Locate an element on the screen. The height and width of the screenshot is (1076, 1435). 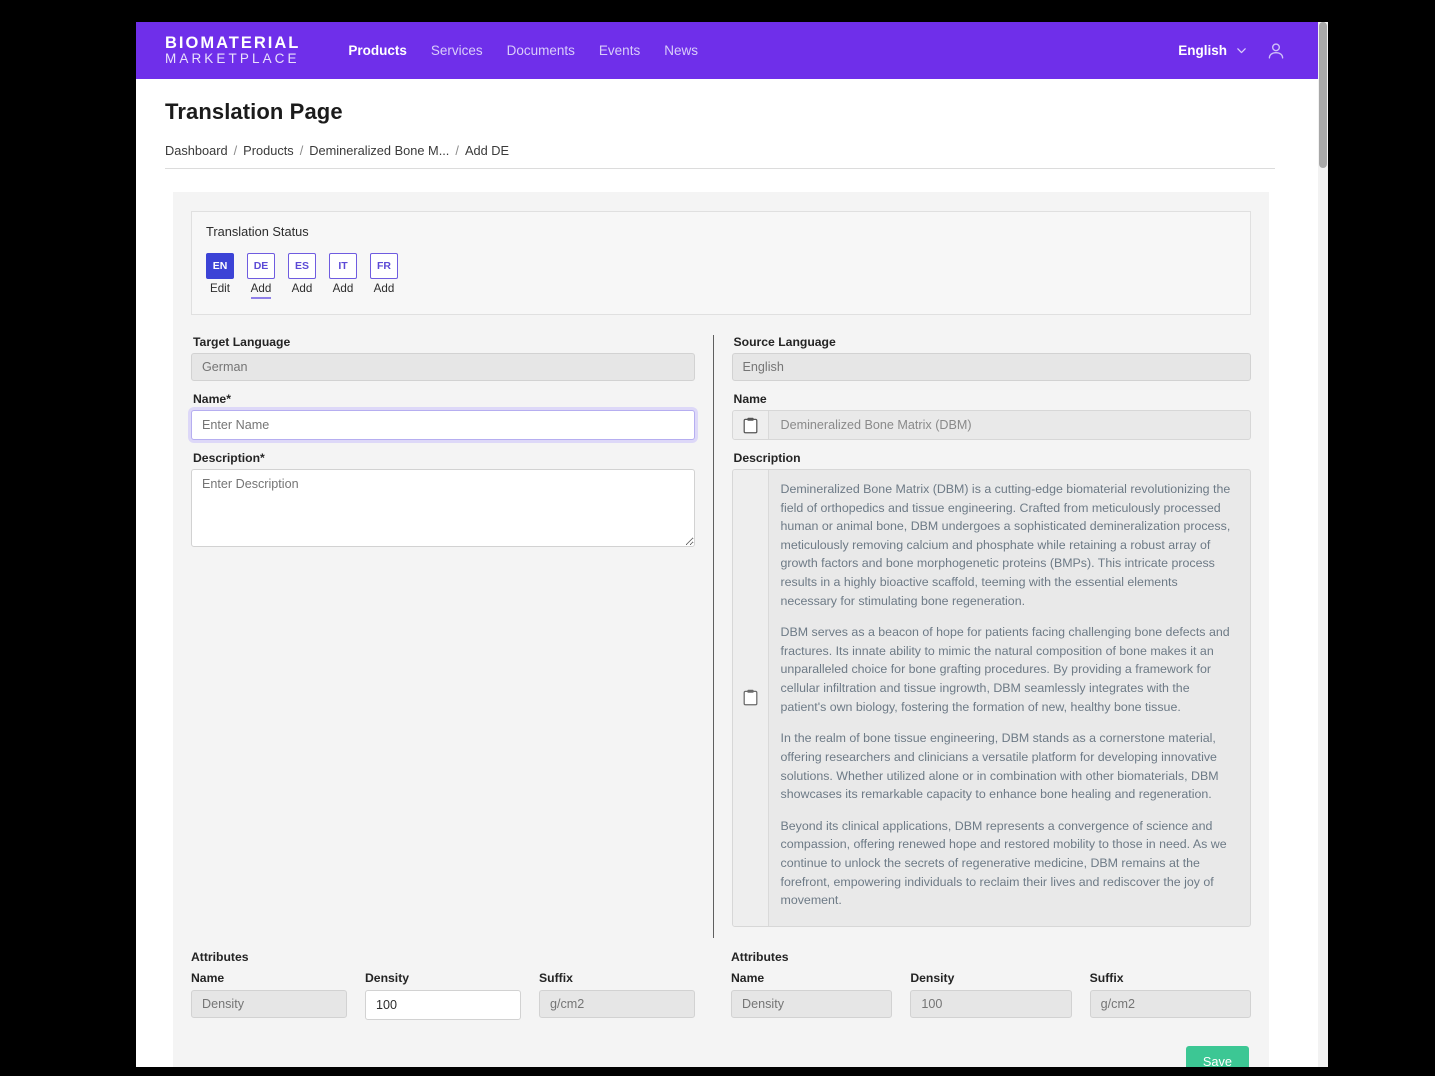
chevron-down-icon is located at coordinates (1241, 51).